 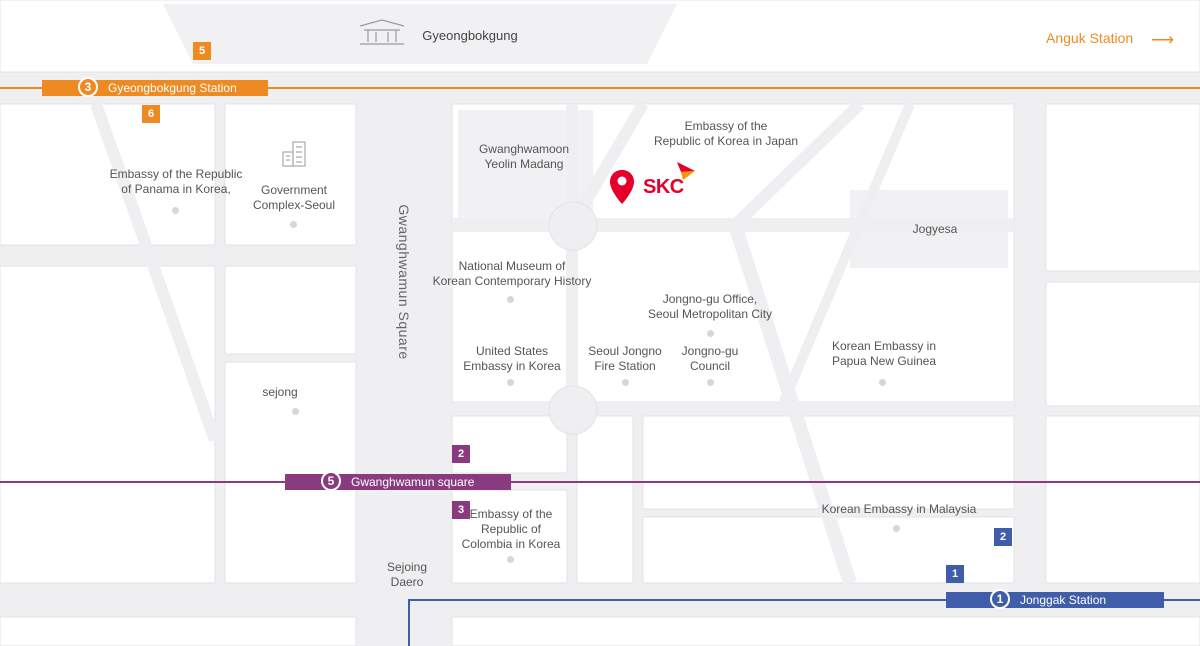 What do you see at coordinates (172, 88) in the screenshot?
I see `station-name: Gyeongbokgung Station` at bounding box center [172, 88].